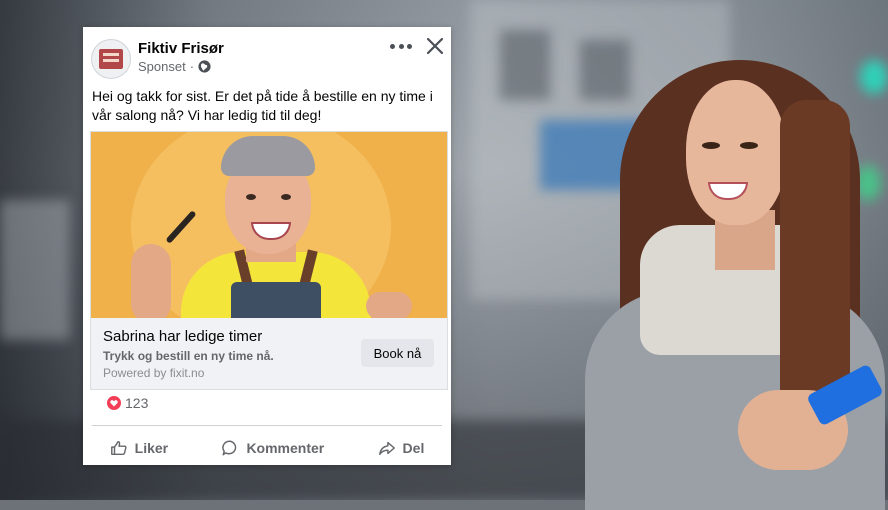  I want to click on globe-icon, so click(204, 66).